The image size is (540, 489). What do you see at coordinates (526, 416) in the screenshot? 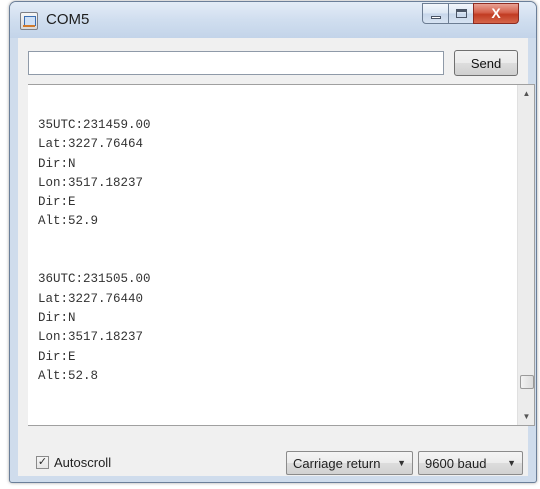
I see `scroll-down-icon: ▼` at bounding box center [526, 416].